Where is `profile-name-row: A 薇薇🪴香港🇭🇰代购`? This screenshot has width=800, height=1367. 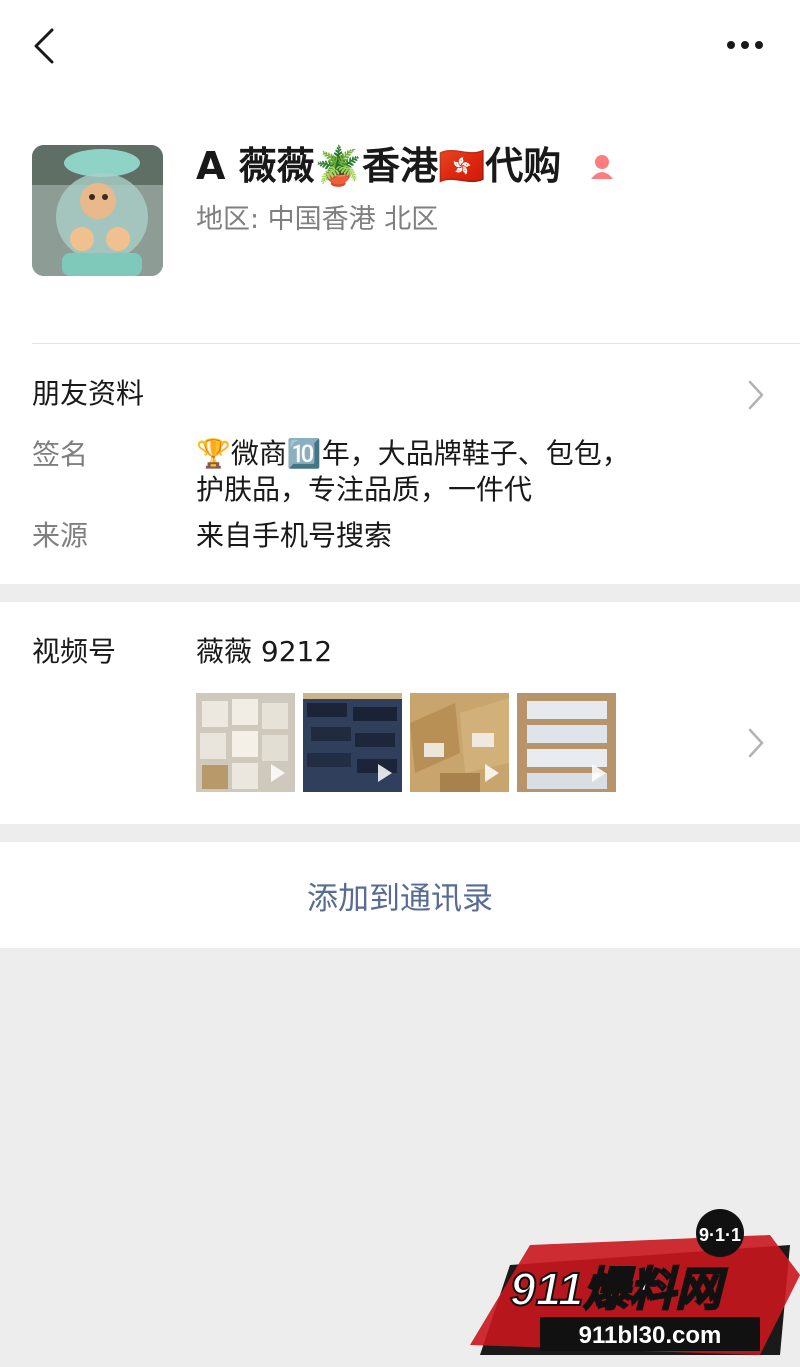 profile-name-row: A 薇薇🪴香港🇭🇰代购 is located at coordinates (406, 166).